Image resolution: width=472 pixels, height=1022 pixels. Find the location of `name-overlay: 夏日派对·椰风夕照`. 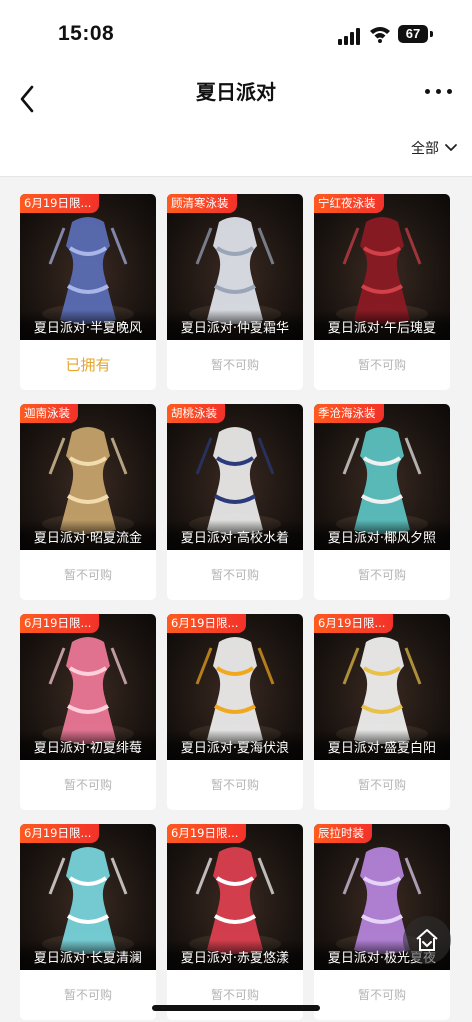

name-overlay: 夏日派对·椰风夕照 is located at coordinates (382, 535).